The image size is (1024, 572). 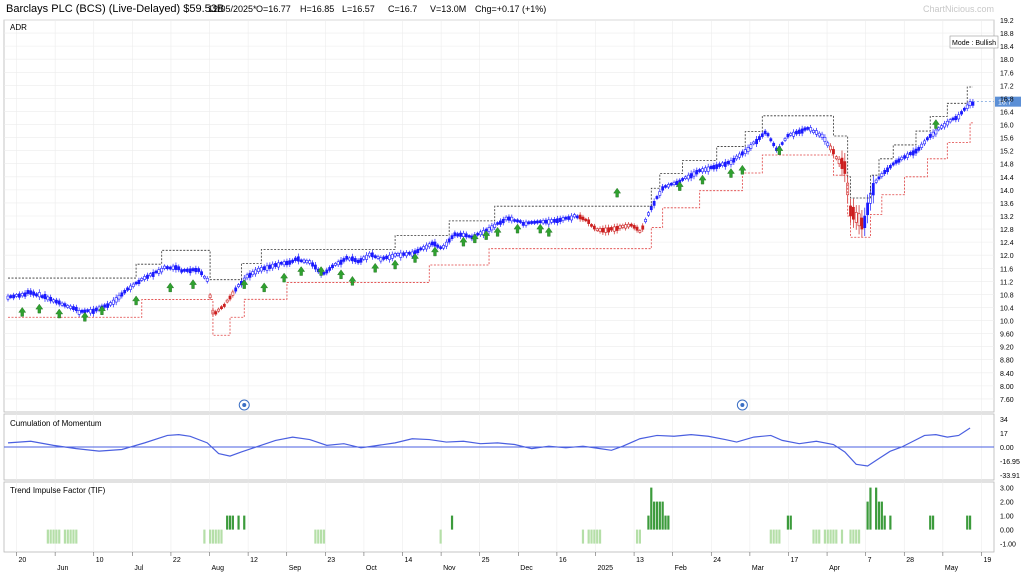 I want to click on price-tick-label: 14.8, so click(x=1007, y=165).